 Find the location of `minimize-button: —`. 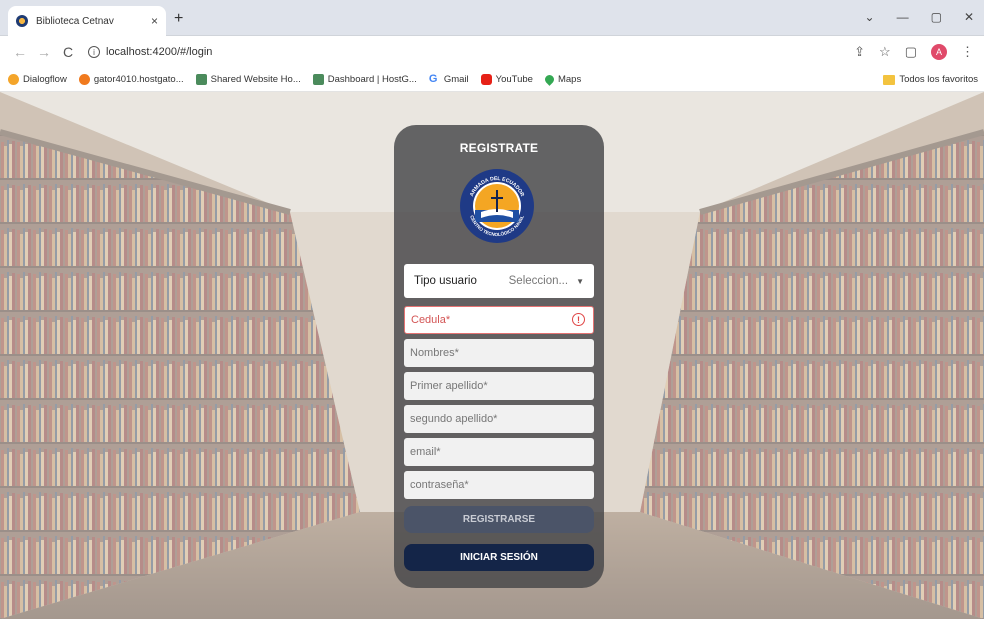

minimize-button: — is located at coordinates (903, 17).